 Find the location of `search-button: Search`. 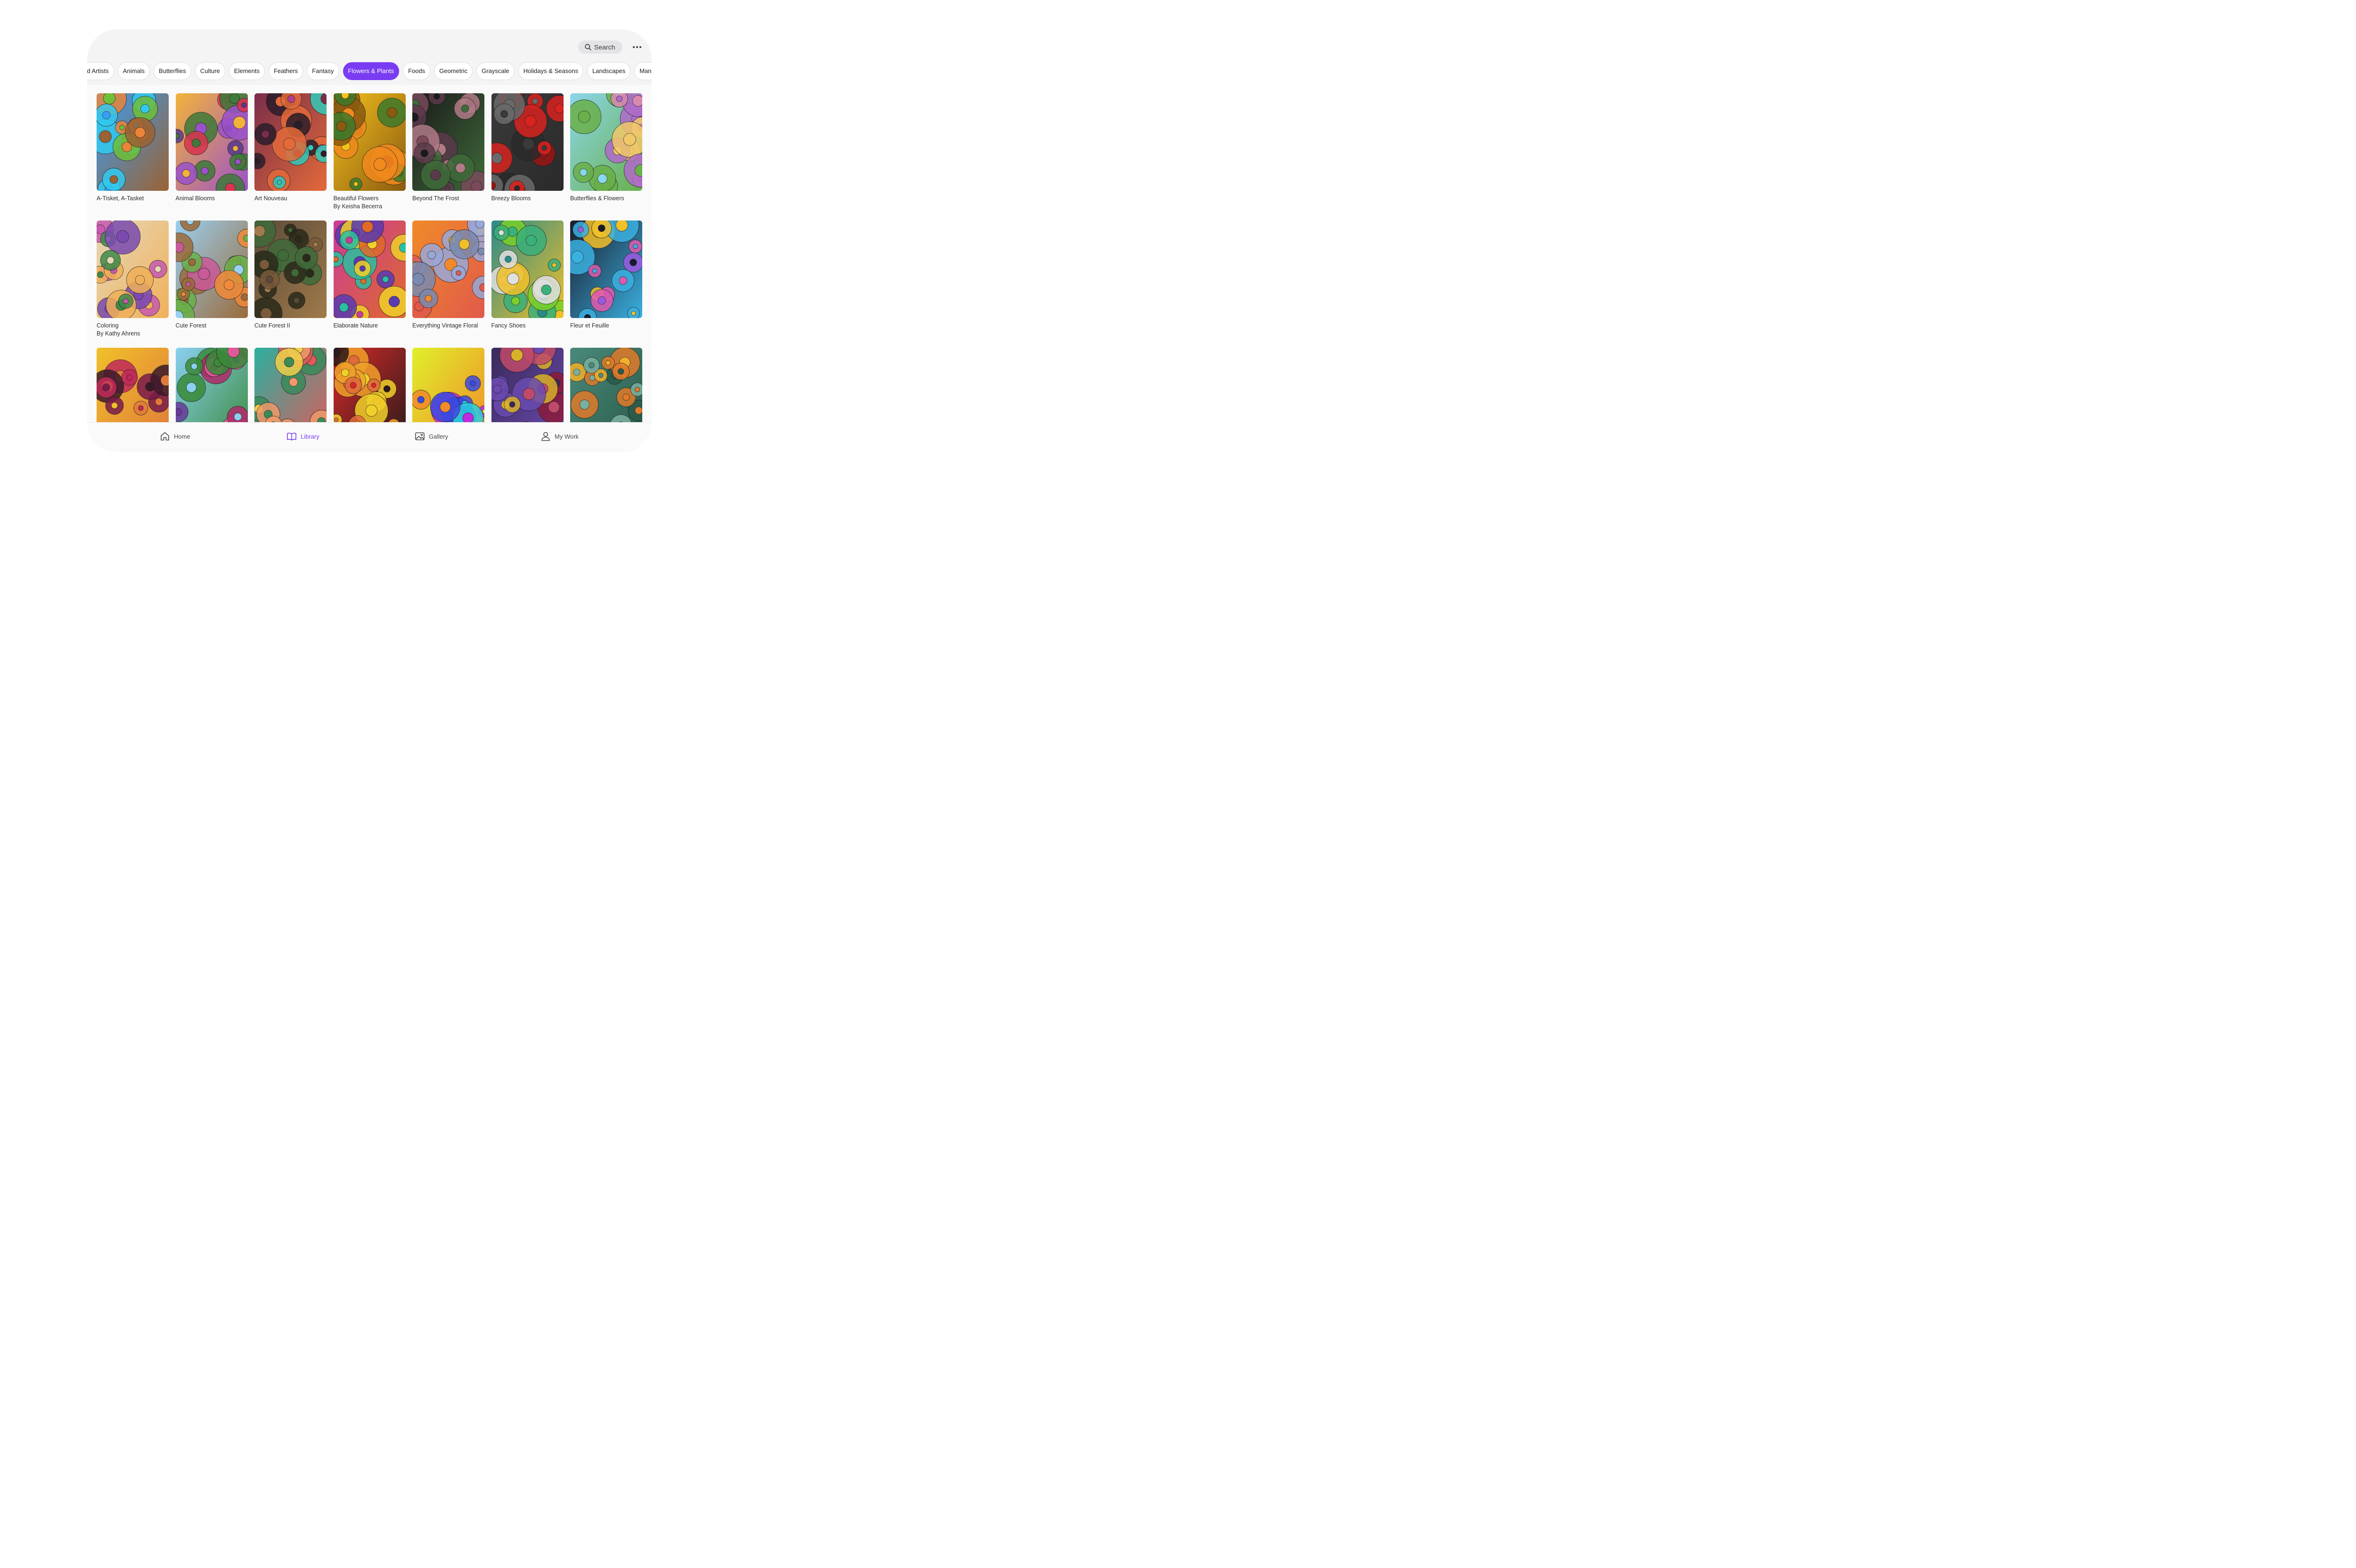

search-button: Search is located at coordinates (600, 48).